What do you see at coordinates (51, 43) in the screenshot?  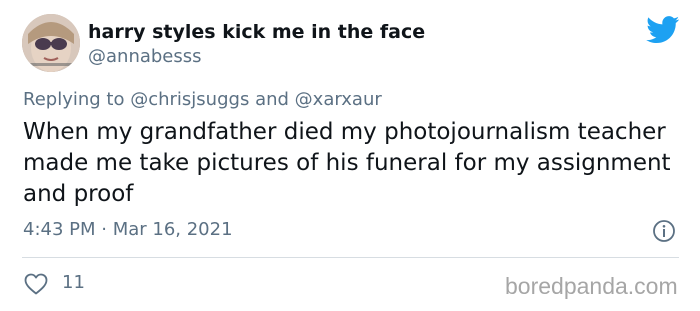 I see `avatar` at bounding box center [51, 43].